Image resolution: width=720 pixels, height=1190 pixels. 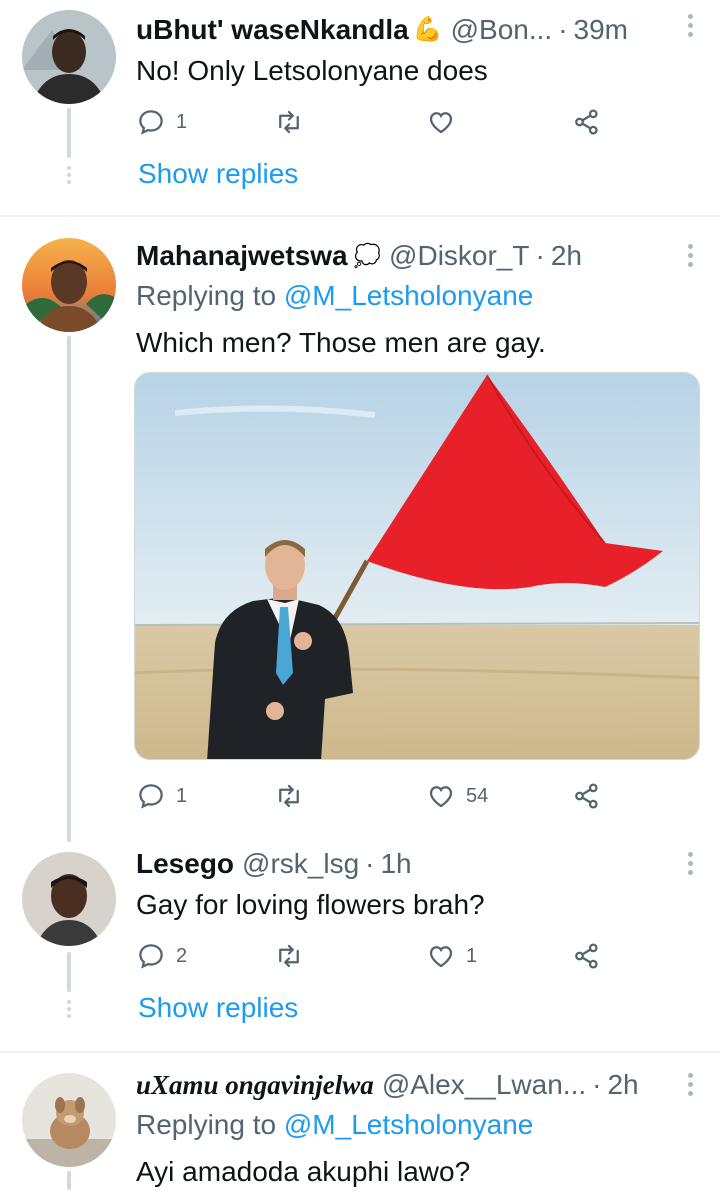 I want to click on tweet-text: No! Only Letsolonyane does, so click(x=312, y=70).